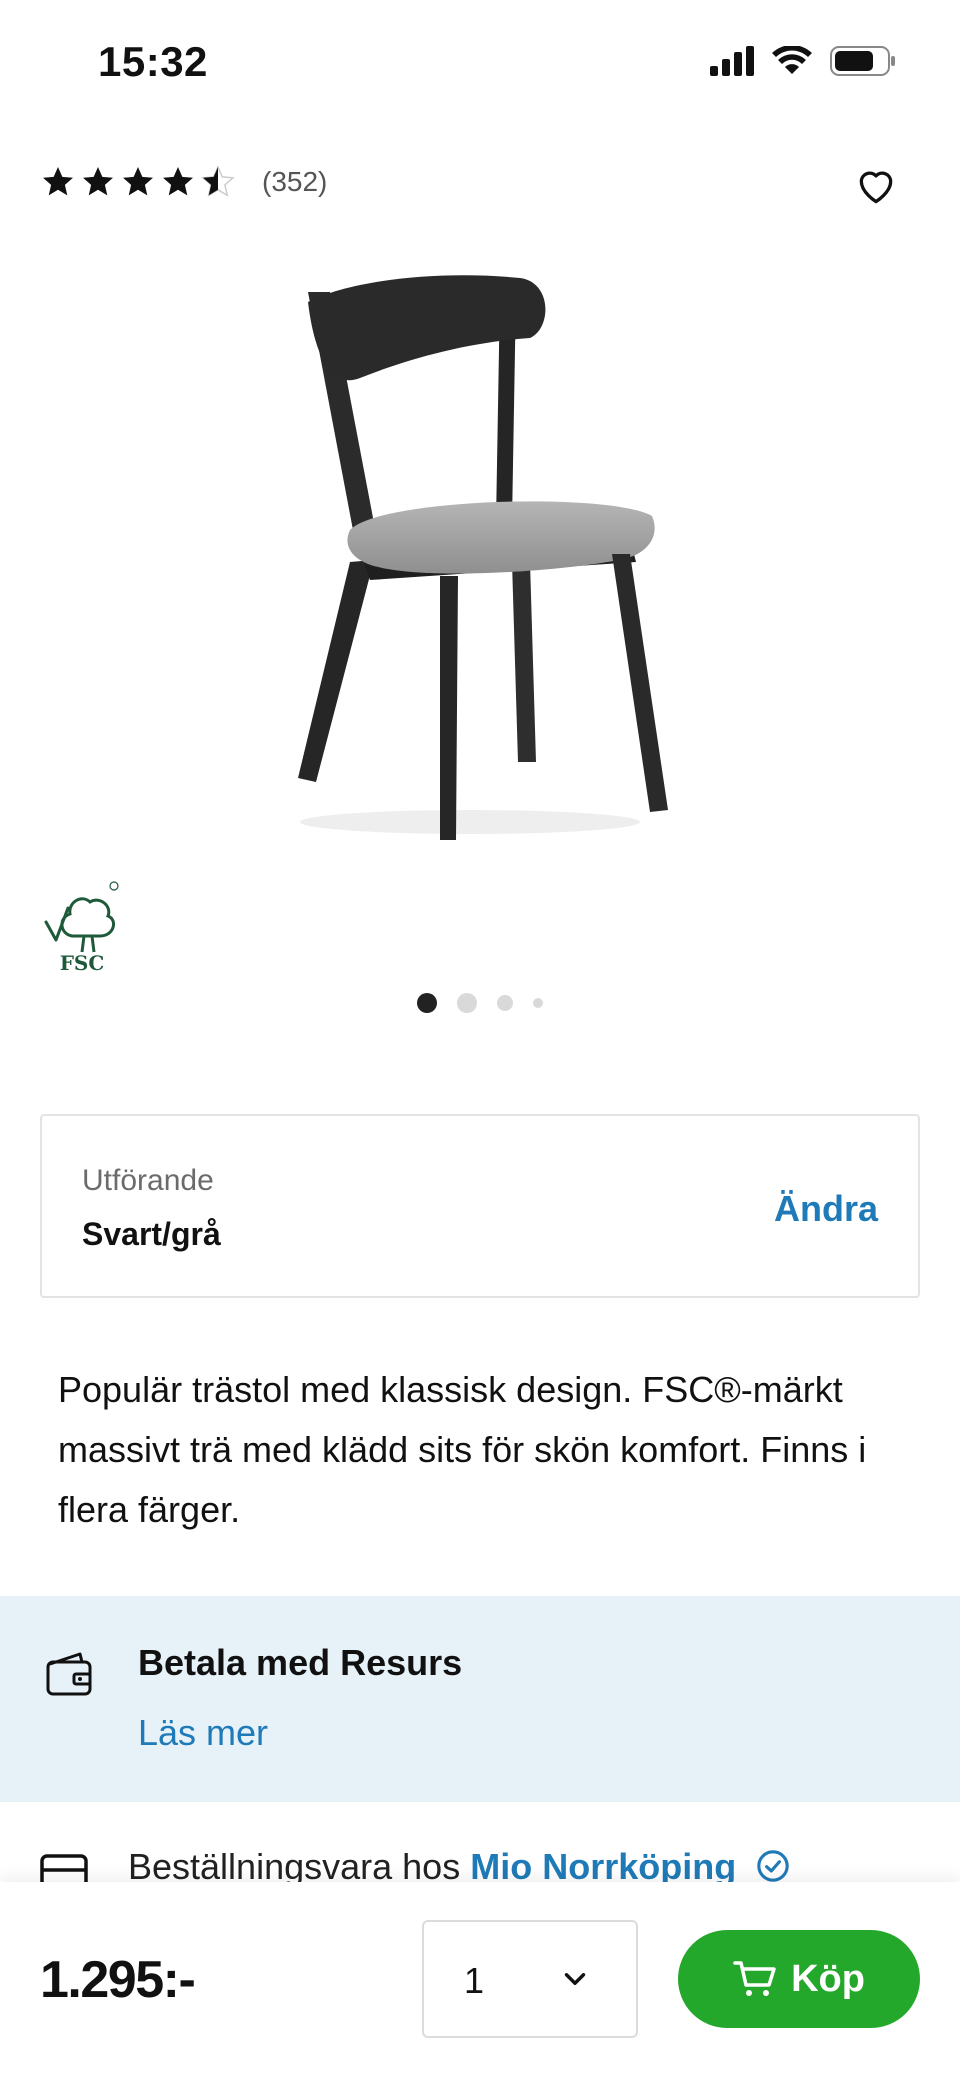  Describe the element at coordinates (480, 1206) in the screenshot. I see `variant-selector: Utförande Svart/grå Ändra` at that location.